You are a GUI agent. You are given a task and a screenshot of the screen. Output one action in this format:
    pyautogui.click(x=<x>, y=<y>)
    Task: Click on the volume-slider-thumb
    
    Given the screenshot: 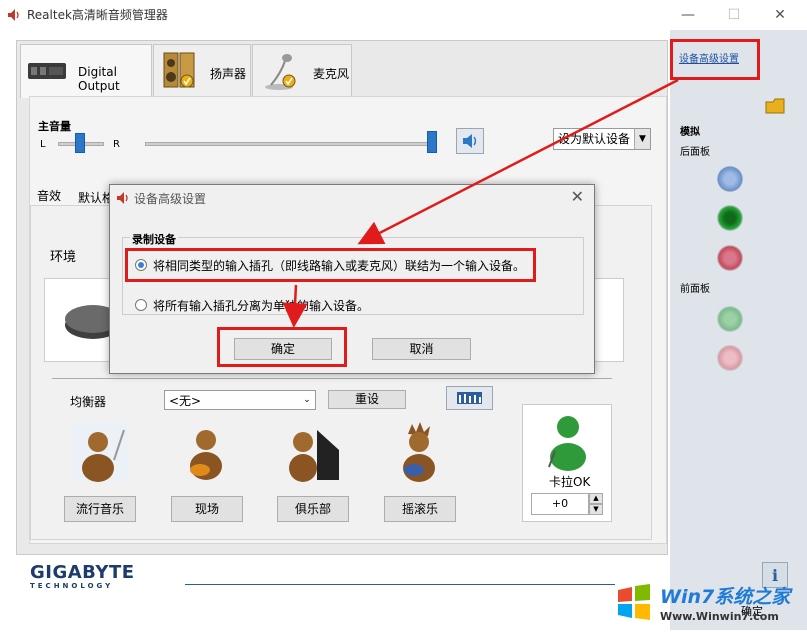 What is the action you would take?
    pyautogui.click(x=432, y=142)
    